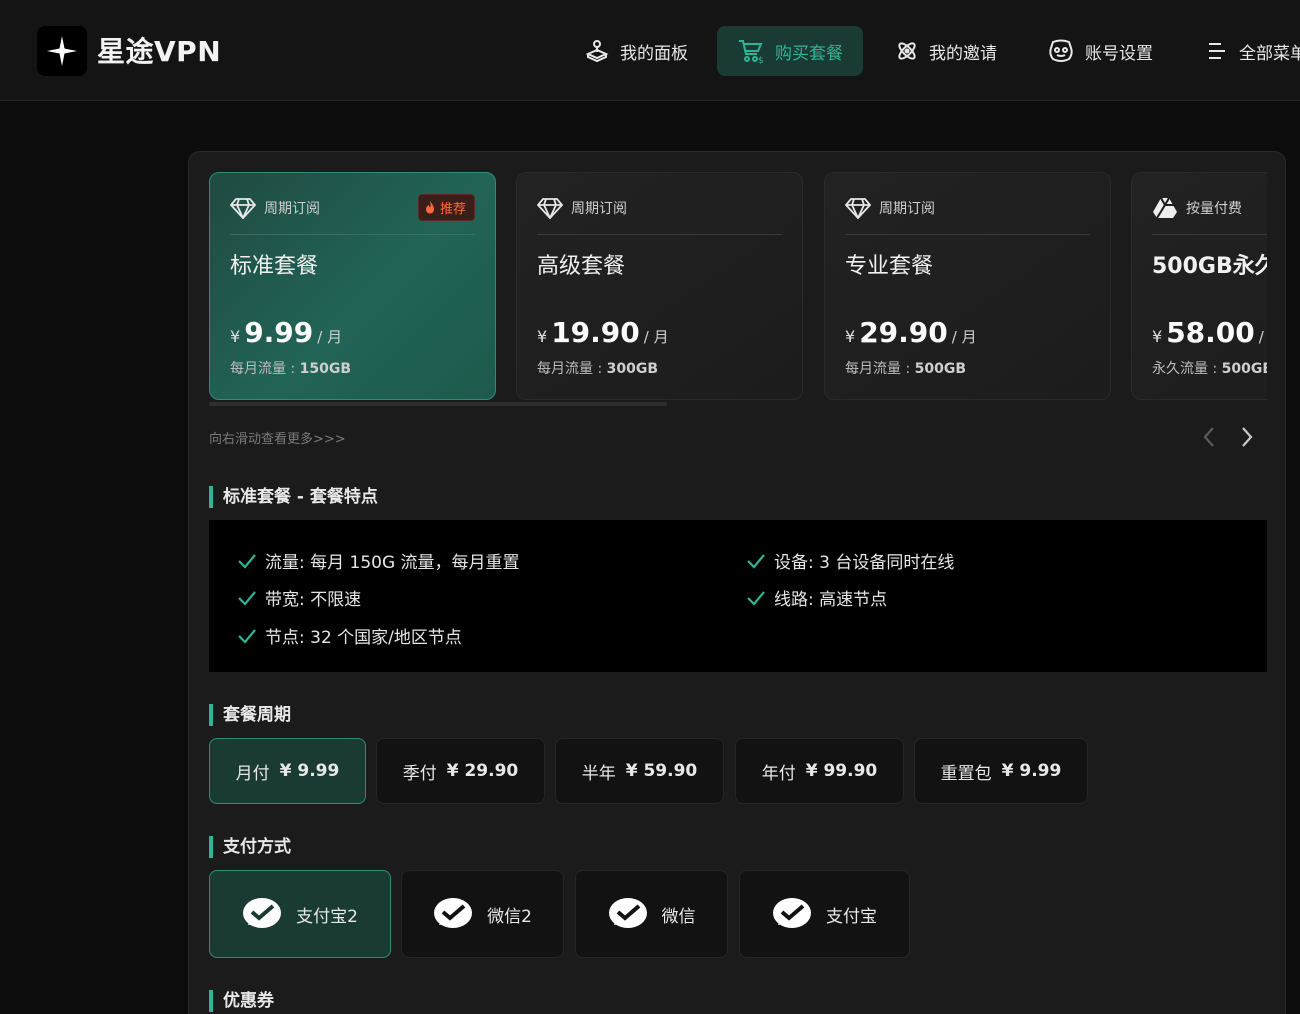 The image size is (1300, 1014). What do you see at coordinates (831, 600) in the screenshot?
I see `feature-text: 线路: 高速节点` at bounding box center [831, 600].